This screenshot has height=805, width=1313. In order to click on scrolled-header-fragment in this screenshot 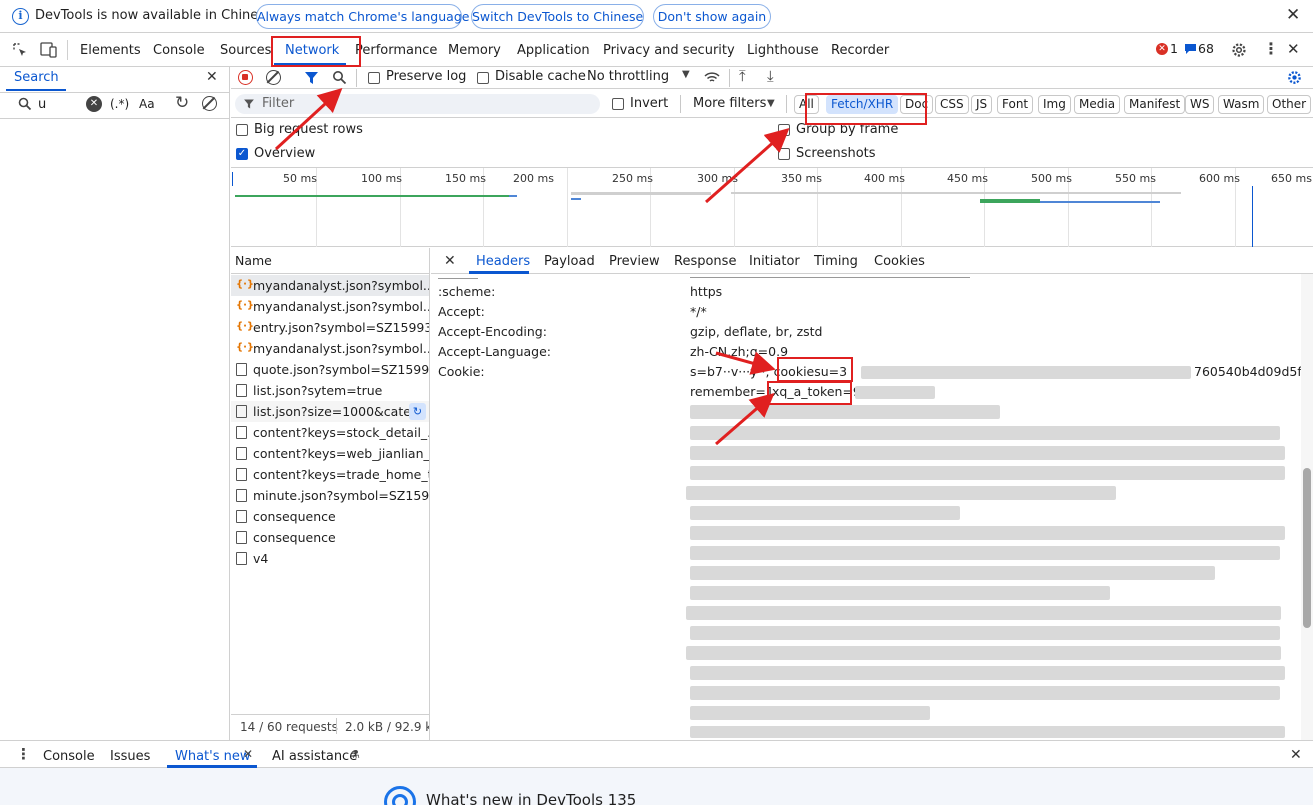, I will do `click(458, 276)`.